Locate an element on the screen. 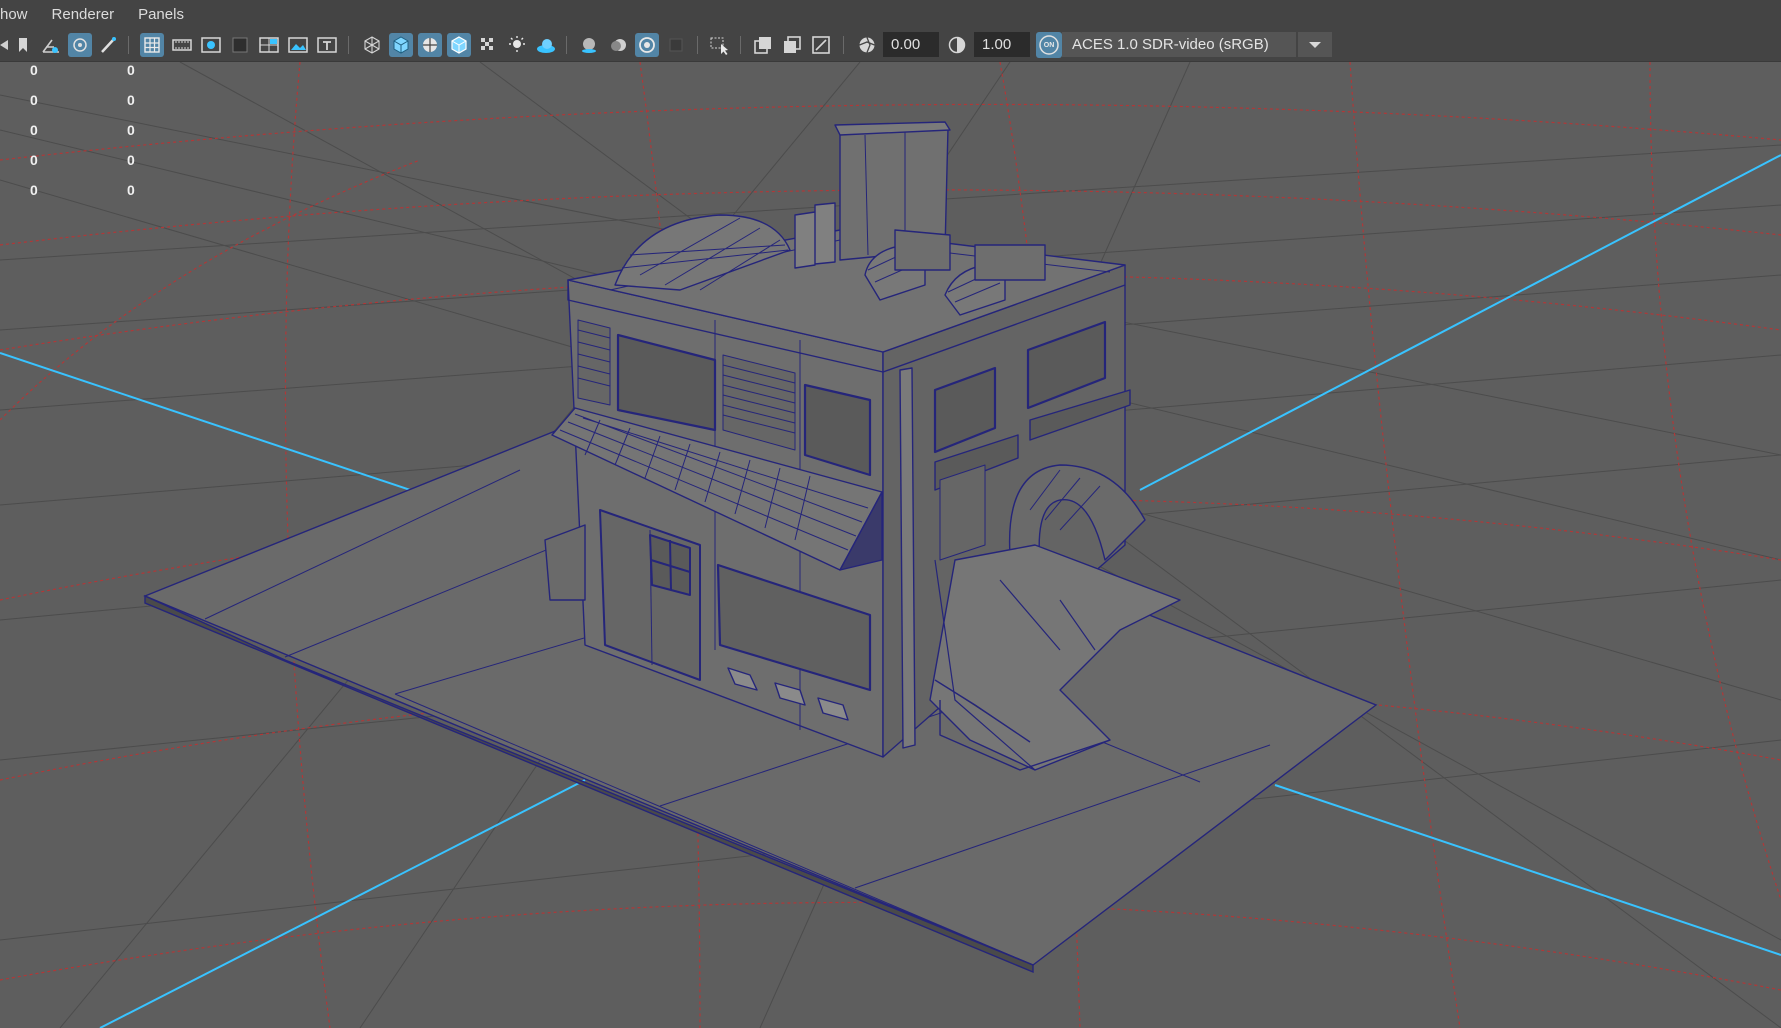  safe-title-icon is located at coordinates (327, 45).